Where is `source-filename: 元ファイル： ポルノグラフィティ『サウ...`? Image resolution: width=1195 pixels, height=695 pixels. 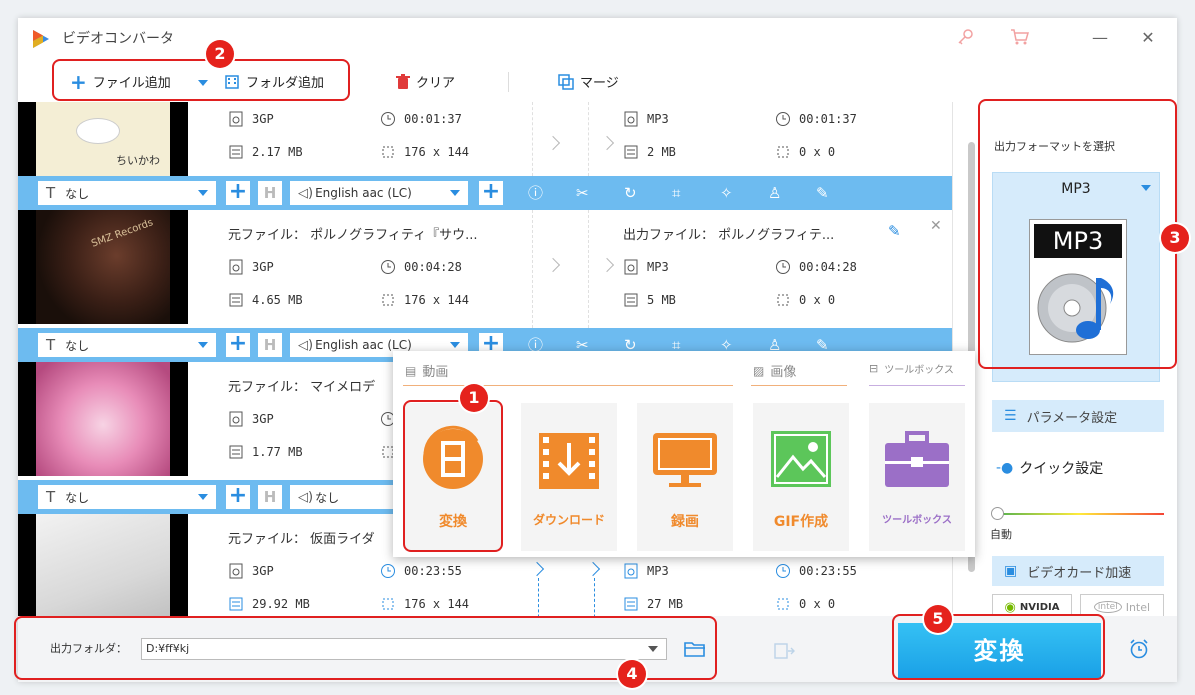
source-filename: 元ファイル： ポルノグラフィティ『サウ... is located at coordinates (353, 235).